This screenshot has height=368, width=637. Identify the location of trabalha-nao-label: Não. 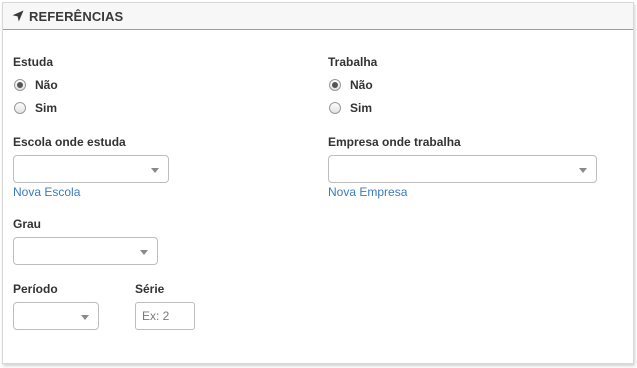
(361, 85).